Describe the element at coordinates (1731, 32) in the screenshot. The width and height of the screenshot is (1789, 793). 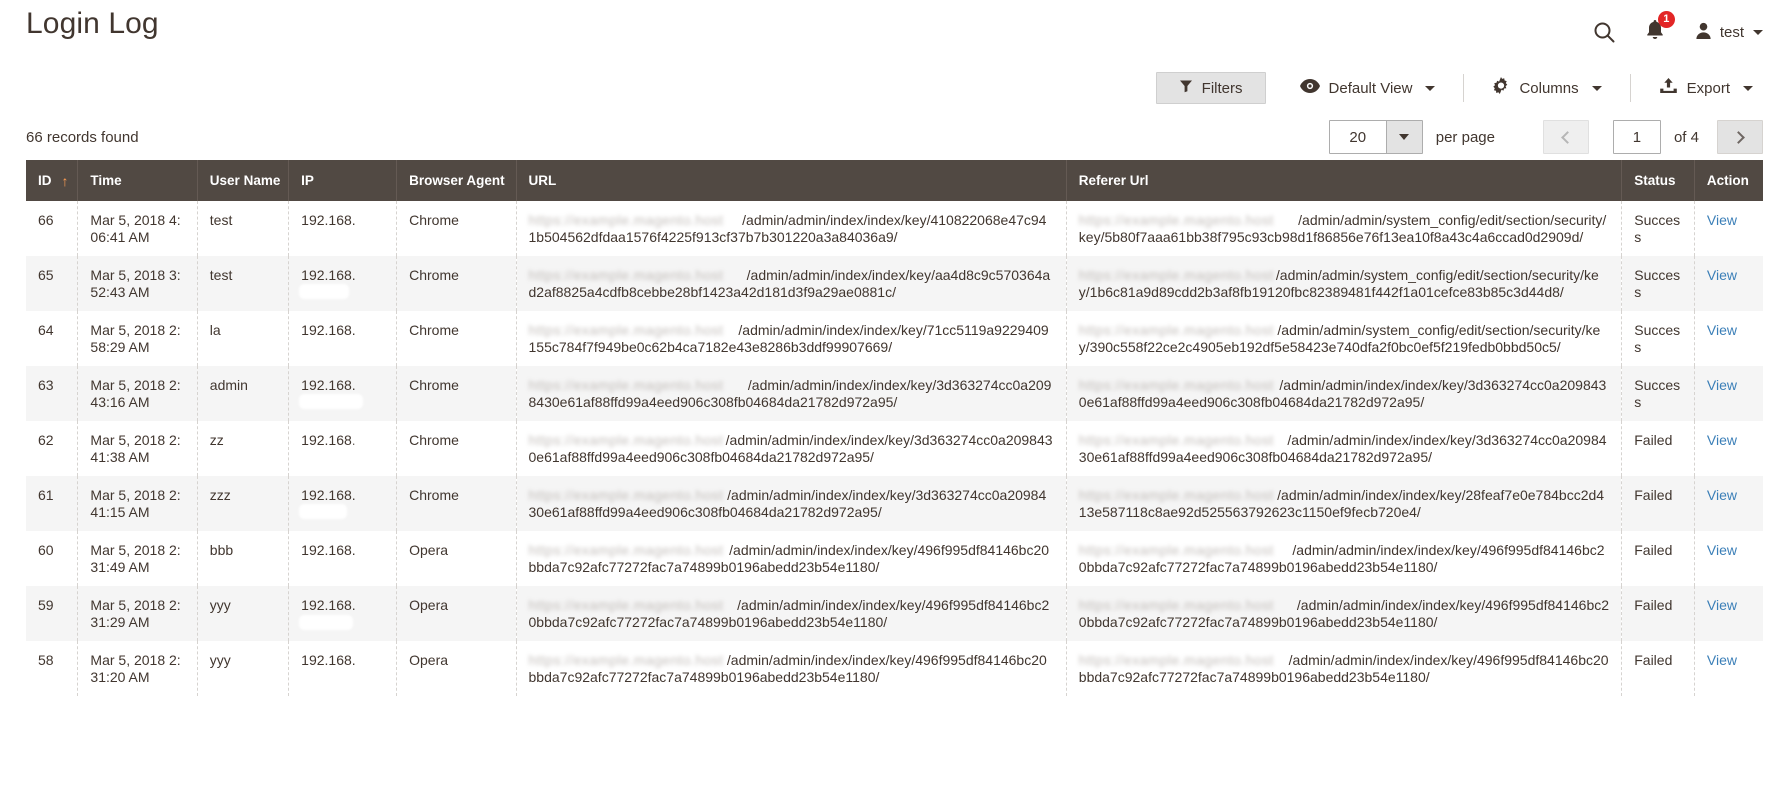
I see `user-name-label: test` at that location.